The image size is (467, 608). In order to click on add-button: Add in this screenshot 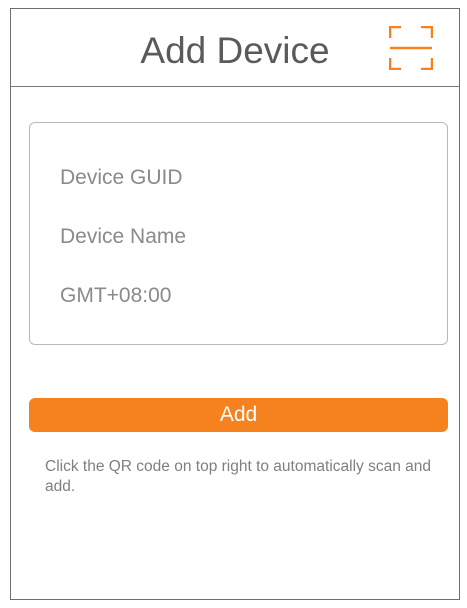, I will do `click(238, 415)`.